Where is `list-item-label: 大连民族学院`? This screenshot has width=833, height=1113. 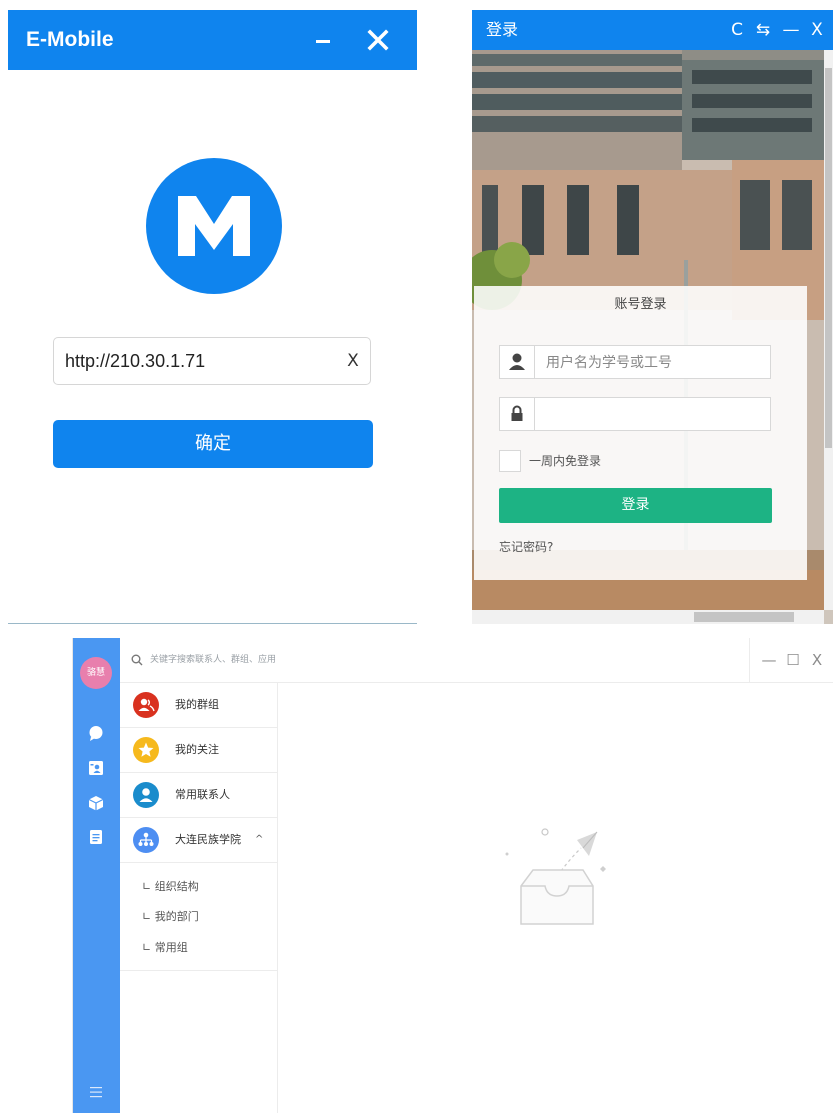 list-item-label: 大连民族学院 is located at coordinates (208, 839).